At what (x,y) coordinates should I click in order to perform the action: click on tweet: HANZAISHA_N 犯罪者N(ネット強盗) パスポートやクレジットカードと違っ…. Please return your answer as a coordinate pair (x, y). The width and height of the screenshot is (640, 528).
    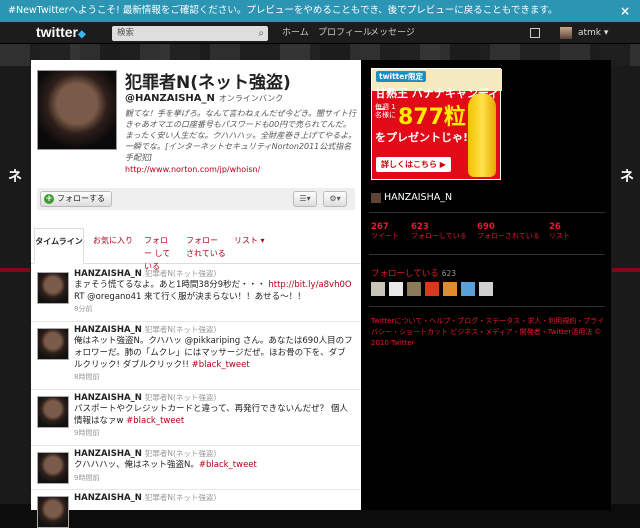
    Looking at the image, I should click on (196, 418).